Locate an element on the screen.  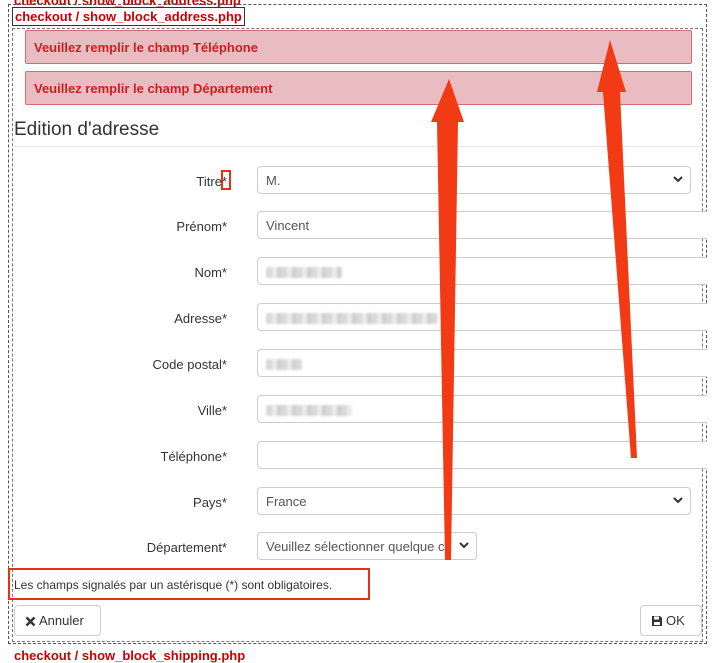
annotation-arrow-departement is located at coordinates (447, 319).